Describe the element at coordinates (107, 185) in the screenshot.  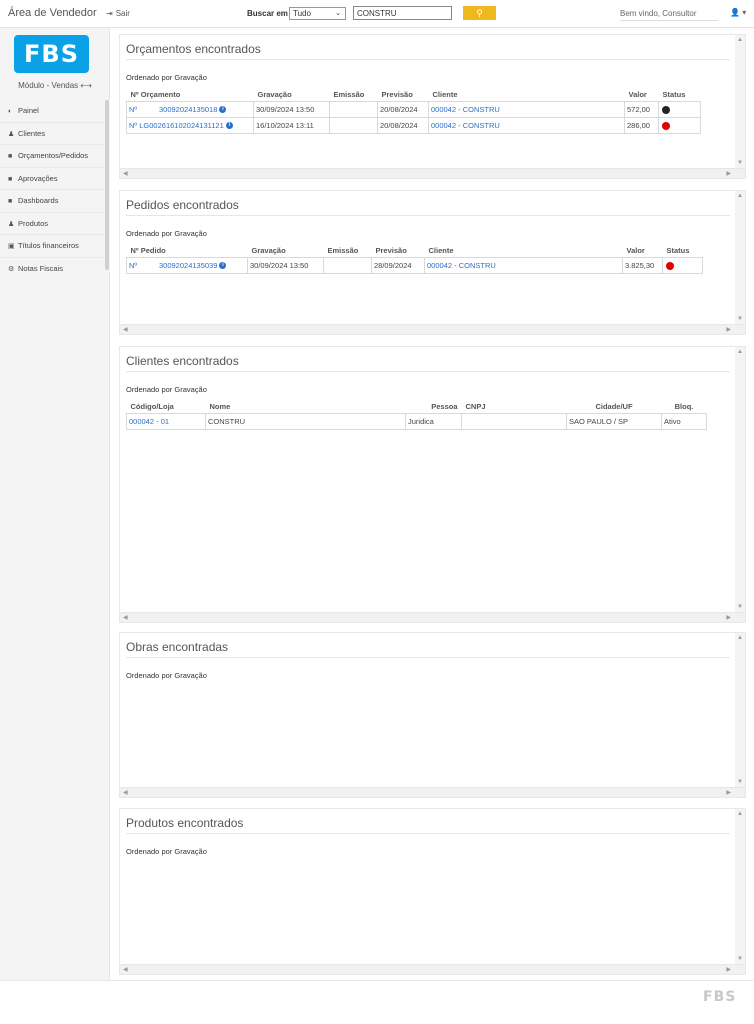
I see `sidebar-scrollbar` at that location.